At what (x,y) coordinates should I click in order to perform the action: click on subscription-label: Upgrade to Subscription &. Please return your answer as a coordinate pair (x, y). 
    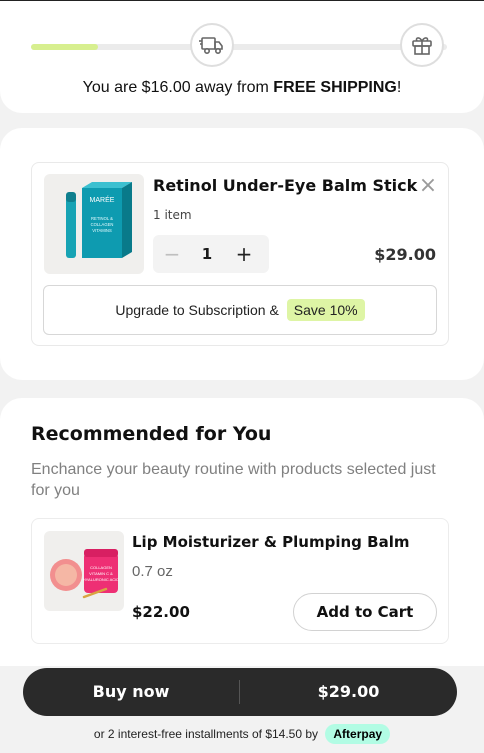
    Looking at the image, I should click on (197, 310).